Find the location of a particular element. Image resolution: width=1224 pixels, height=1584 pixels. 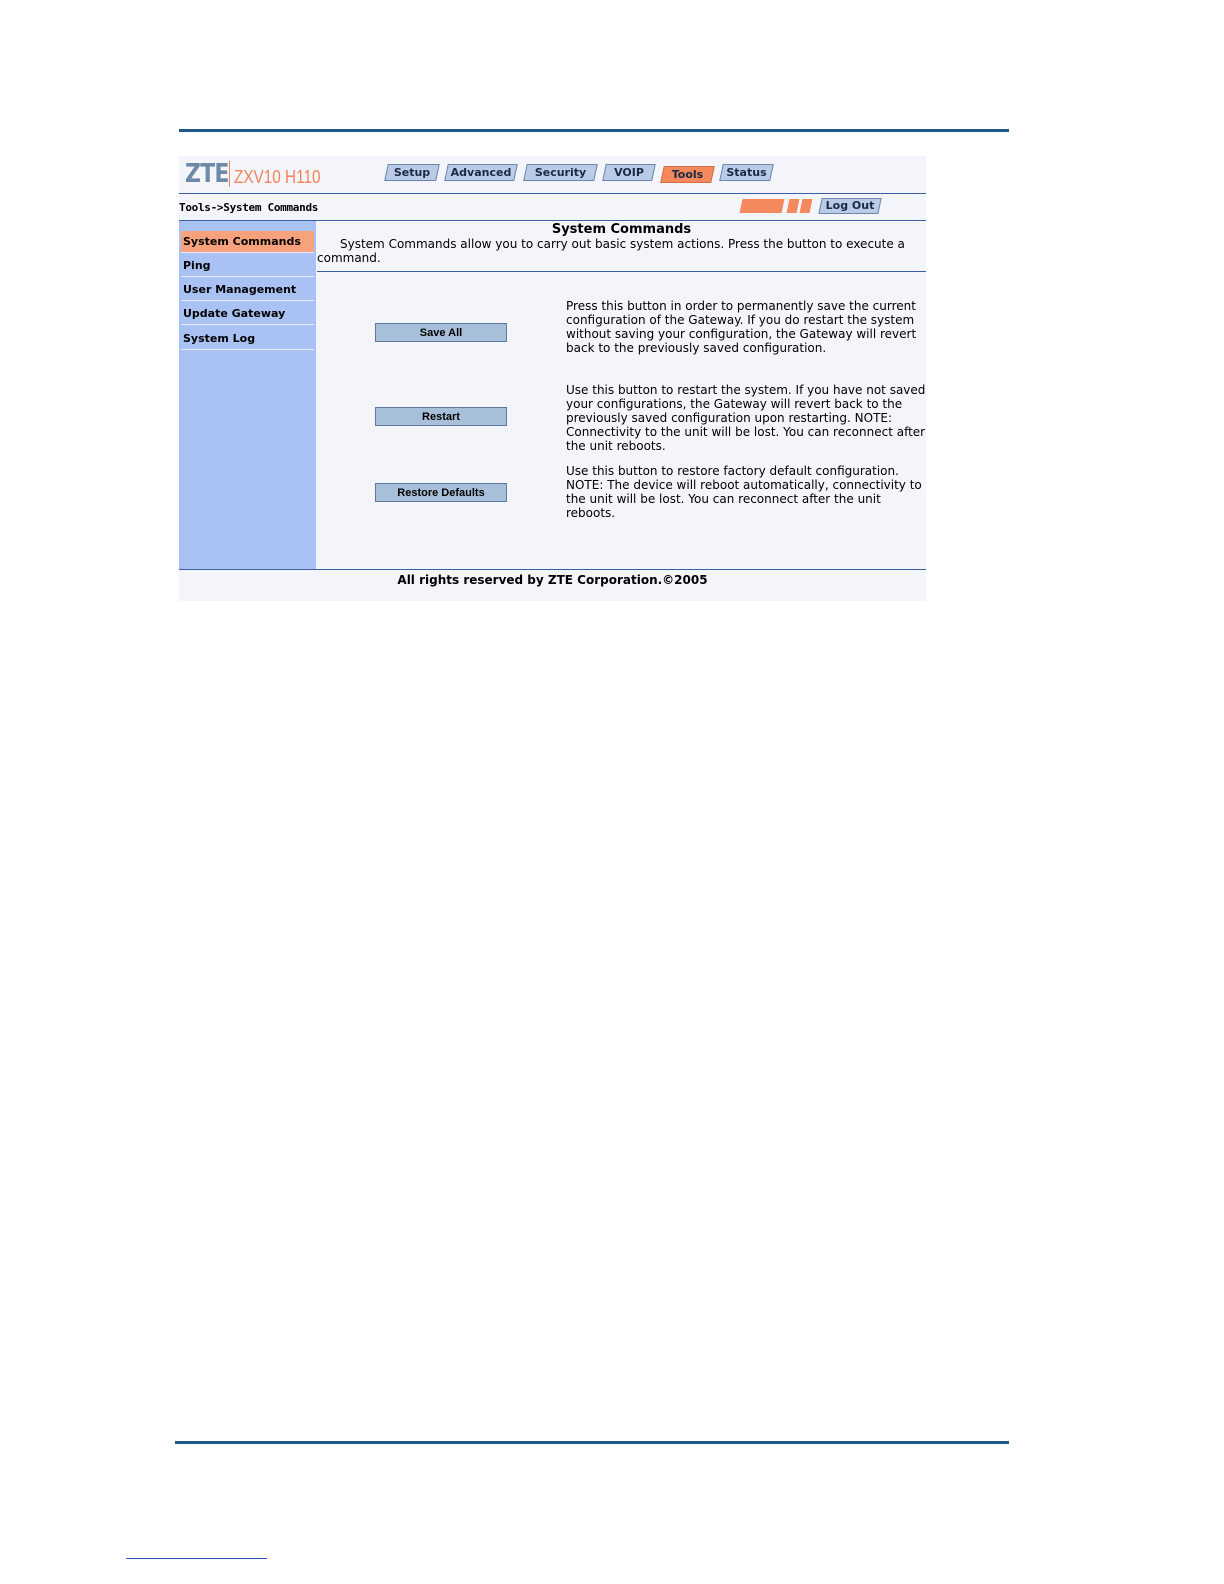

page-title: System Commands is located at coordinates (621, 229).